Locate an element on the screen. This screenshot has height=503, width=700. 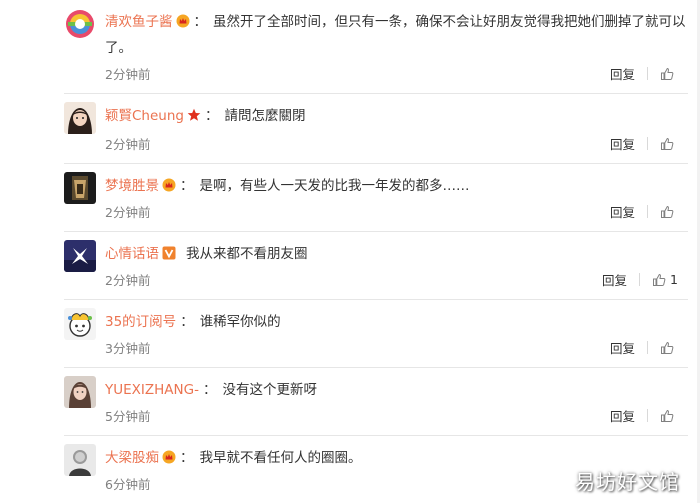
username-link: 心情话语 is located at coordinates (132, 254).